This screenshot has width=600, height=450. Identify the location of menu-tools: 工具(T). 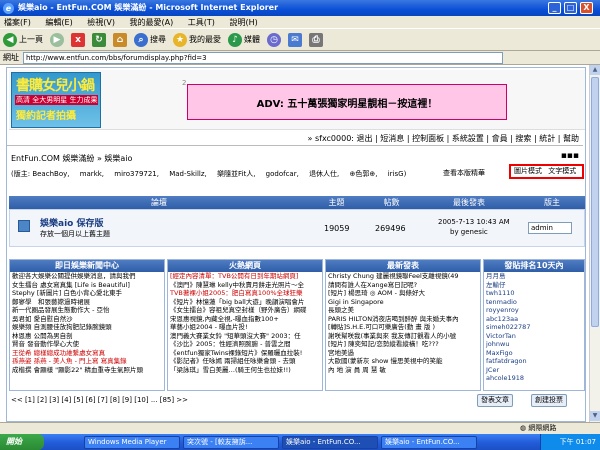
(201, 22).